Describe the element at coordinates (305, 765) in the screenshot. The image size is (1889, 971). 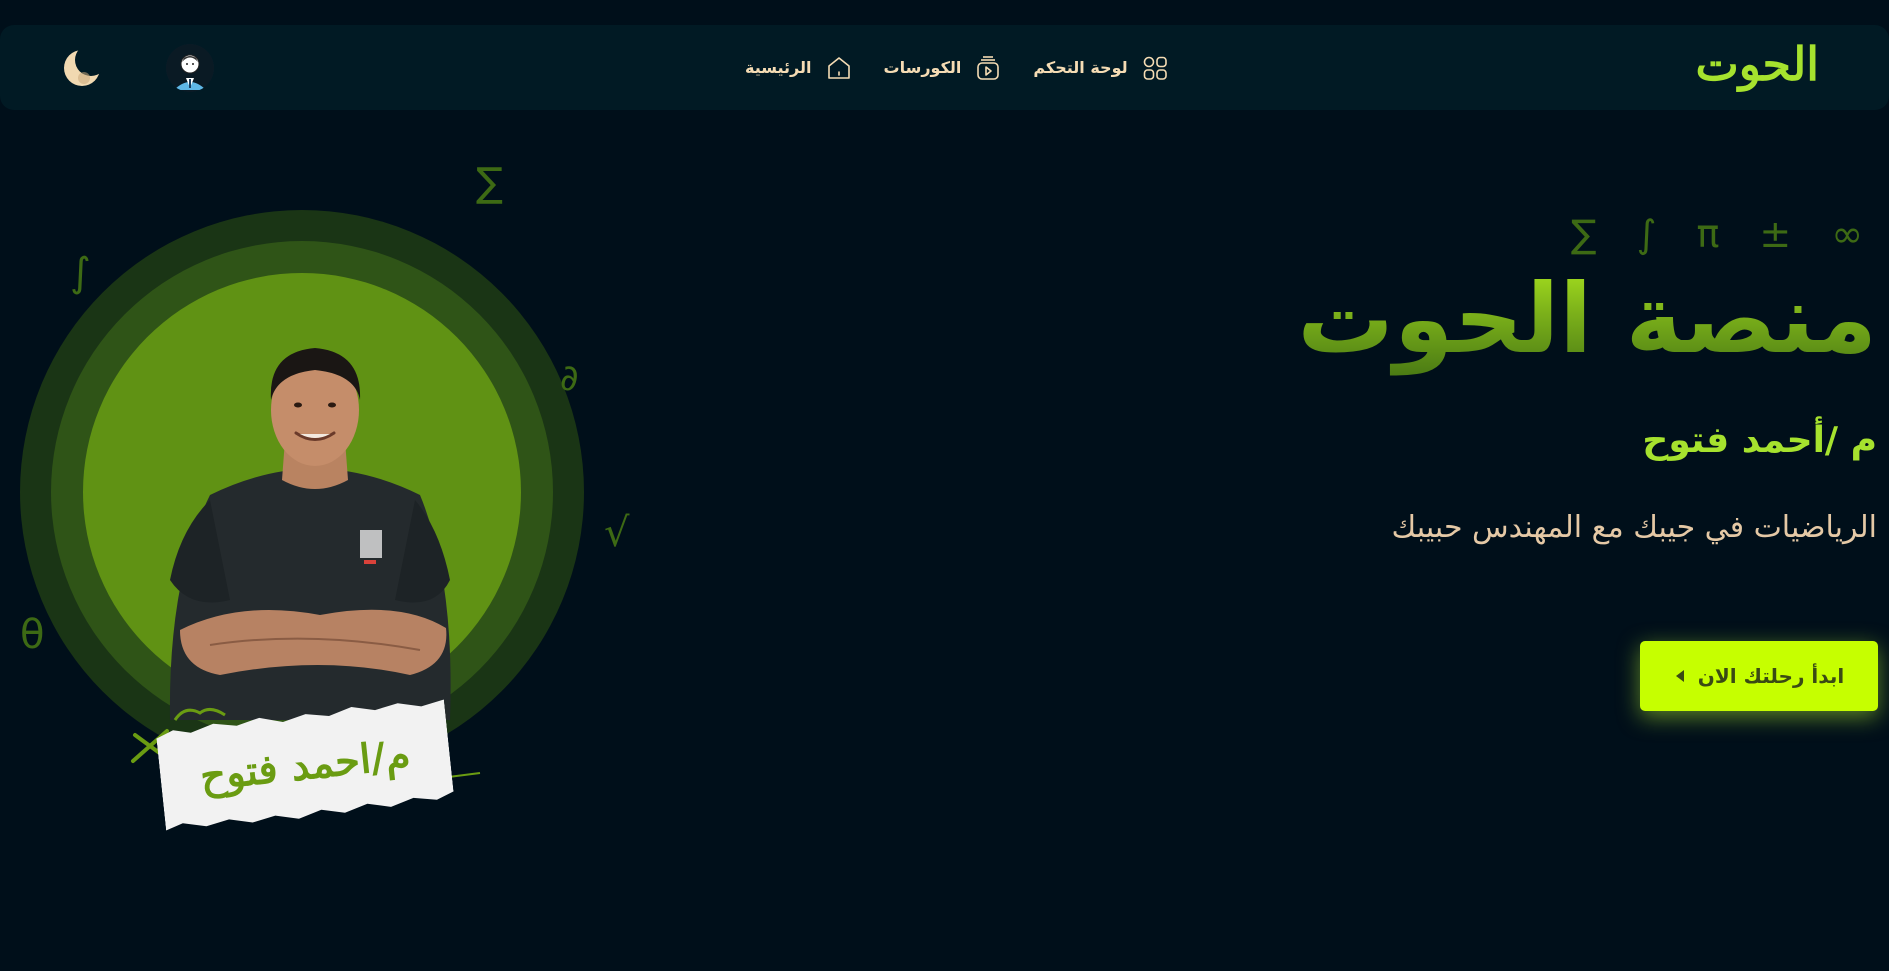
I see `teacher-name-card-text: م/احمد فتوح` at that location.